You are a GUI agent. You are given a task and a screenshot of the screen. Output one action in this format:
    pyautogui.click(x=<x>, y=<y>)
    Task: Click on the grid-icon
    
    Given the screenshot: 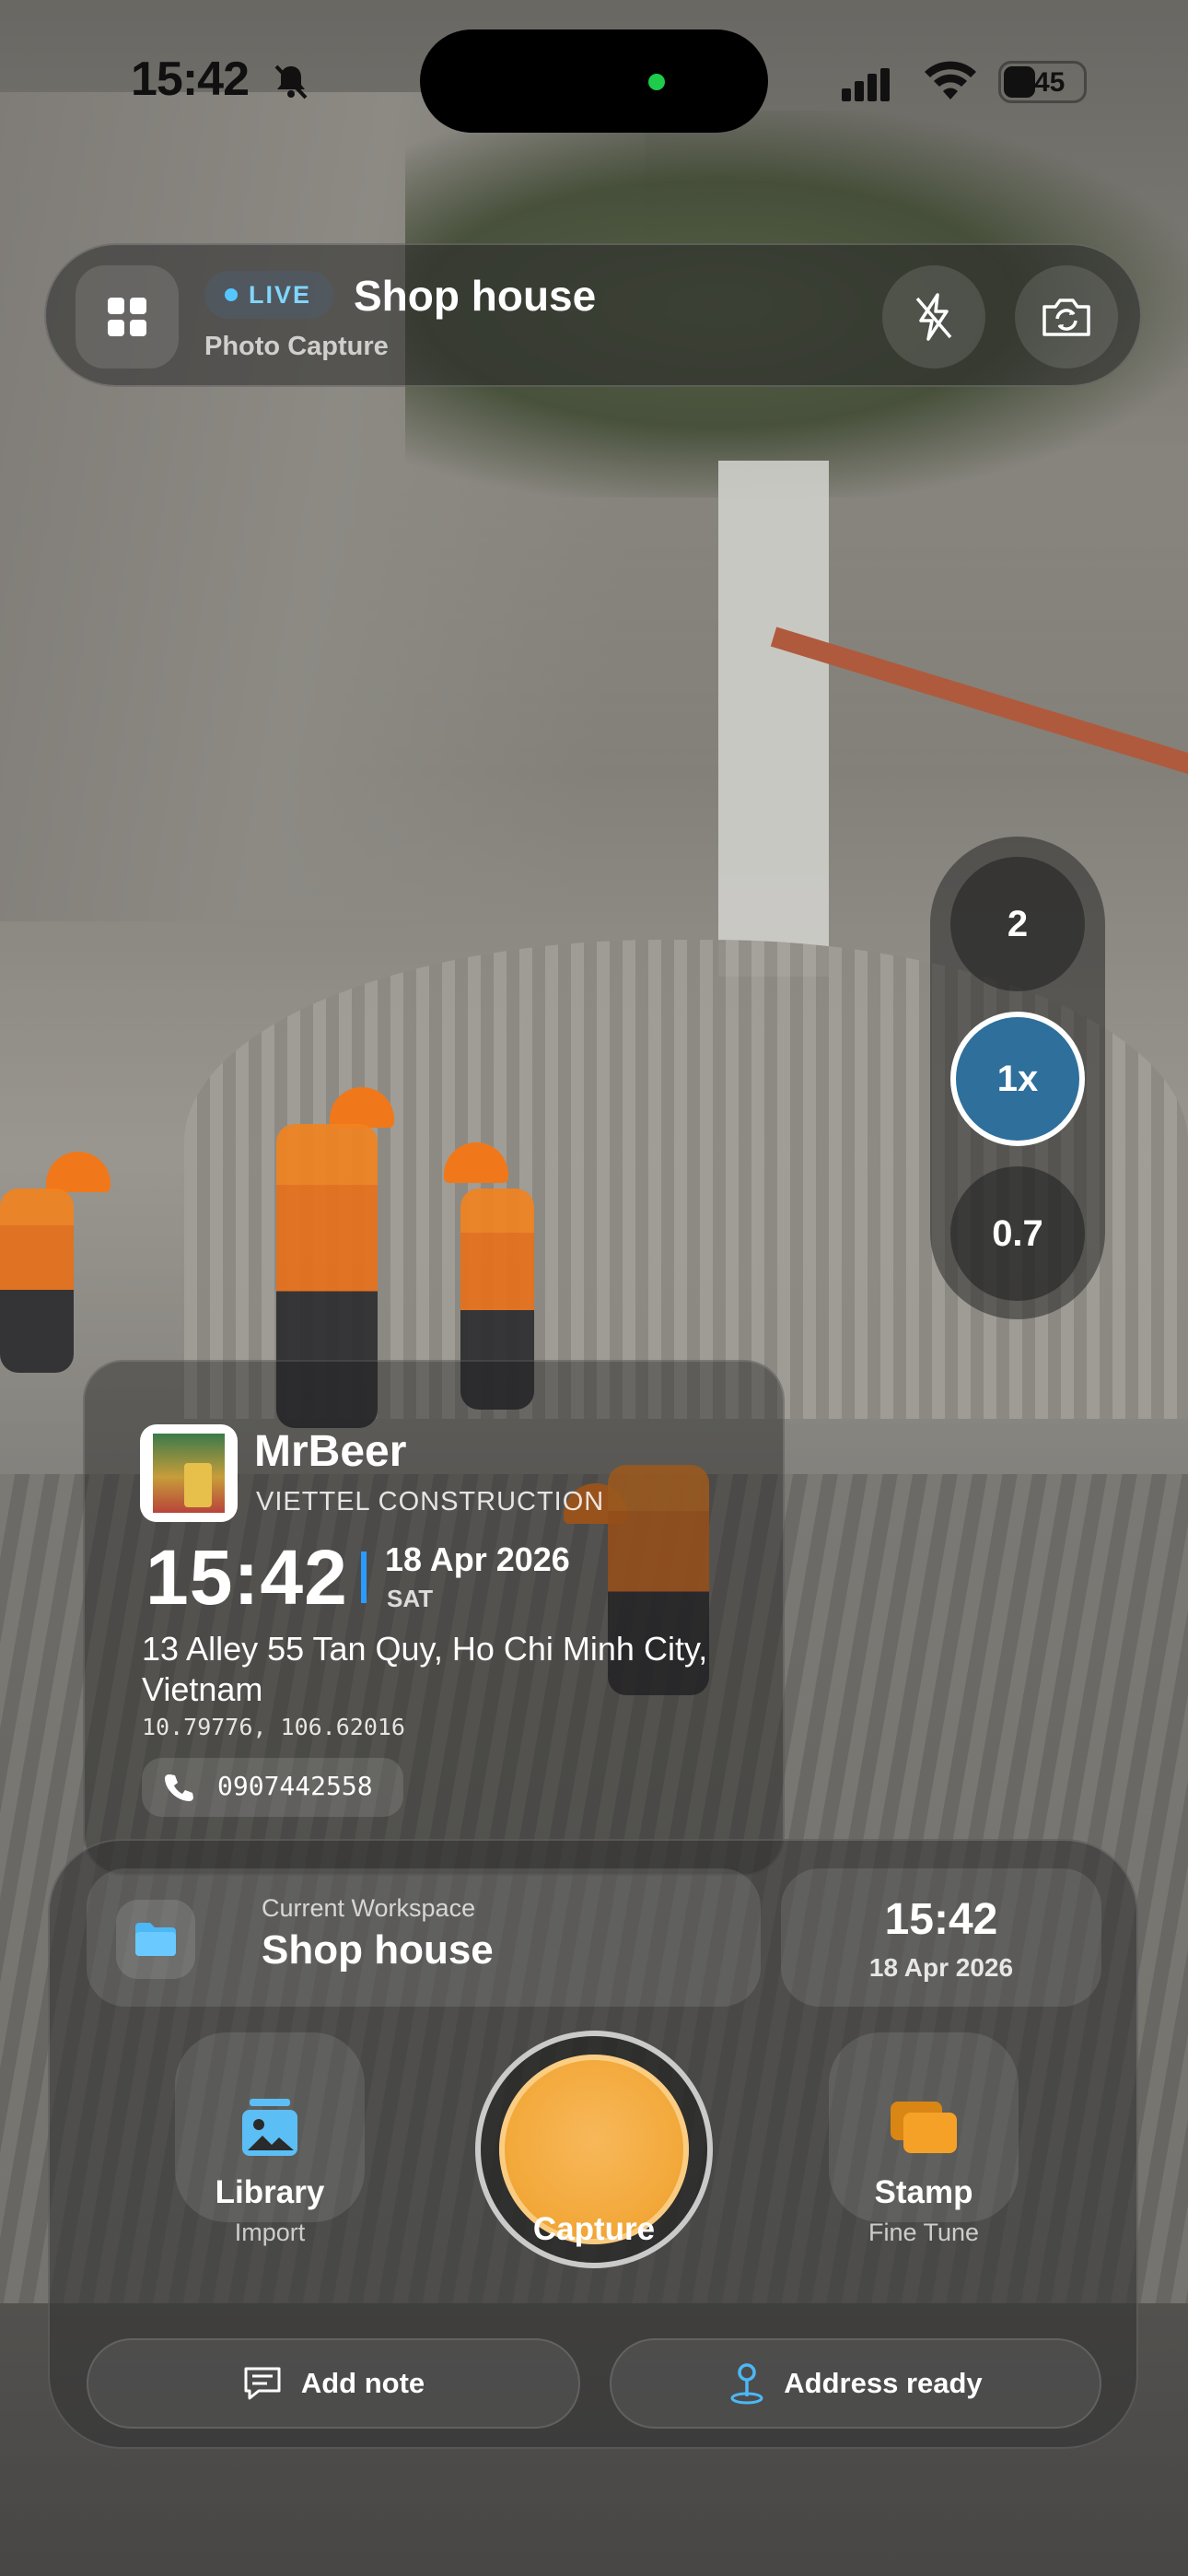 What is the action you would take?
    pyautogui.click(x=127, y=317)
    